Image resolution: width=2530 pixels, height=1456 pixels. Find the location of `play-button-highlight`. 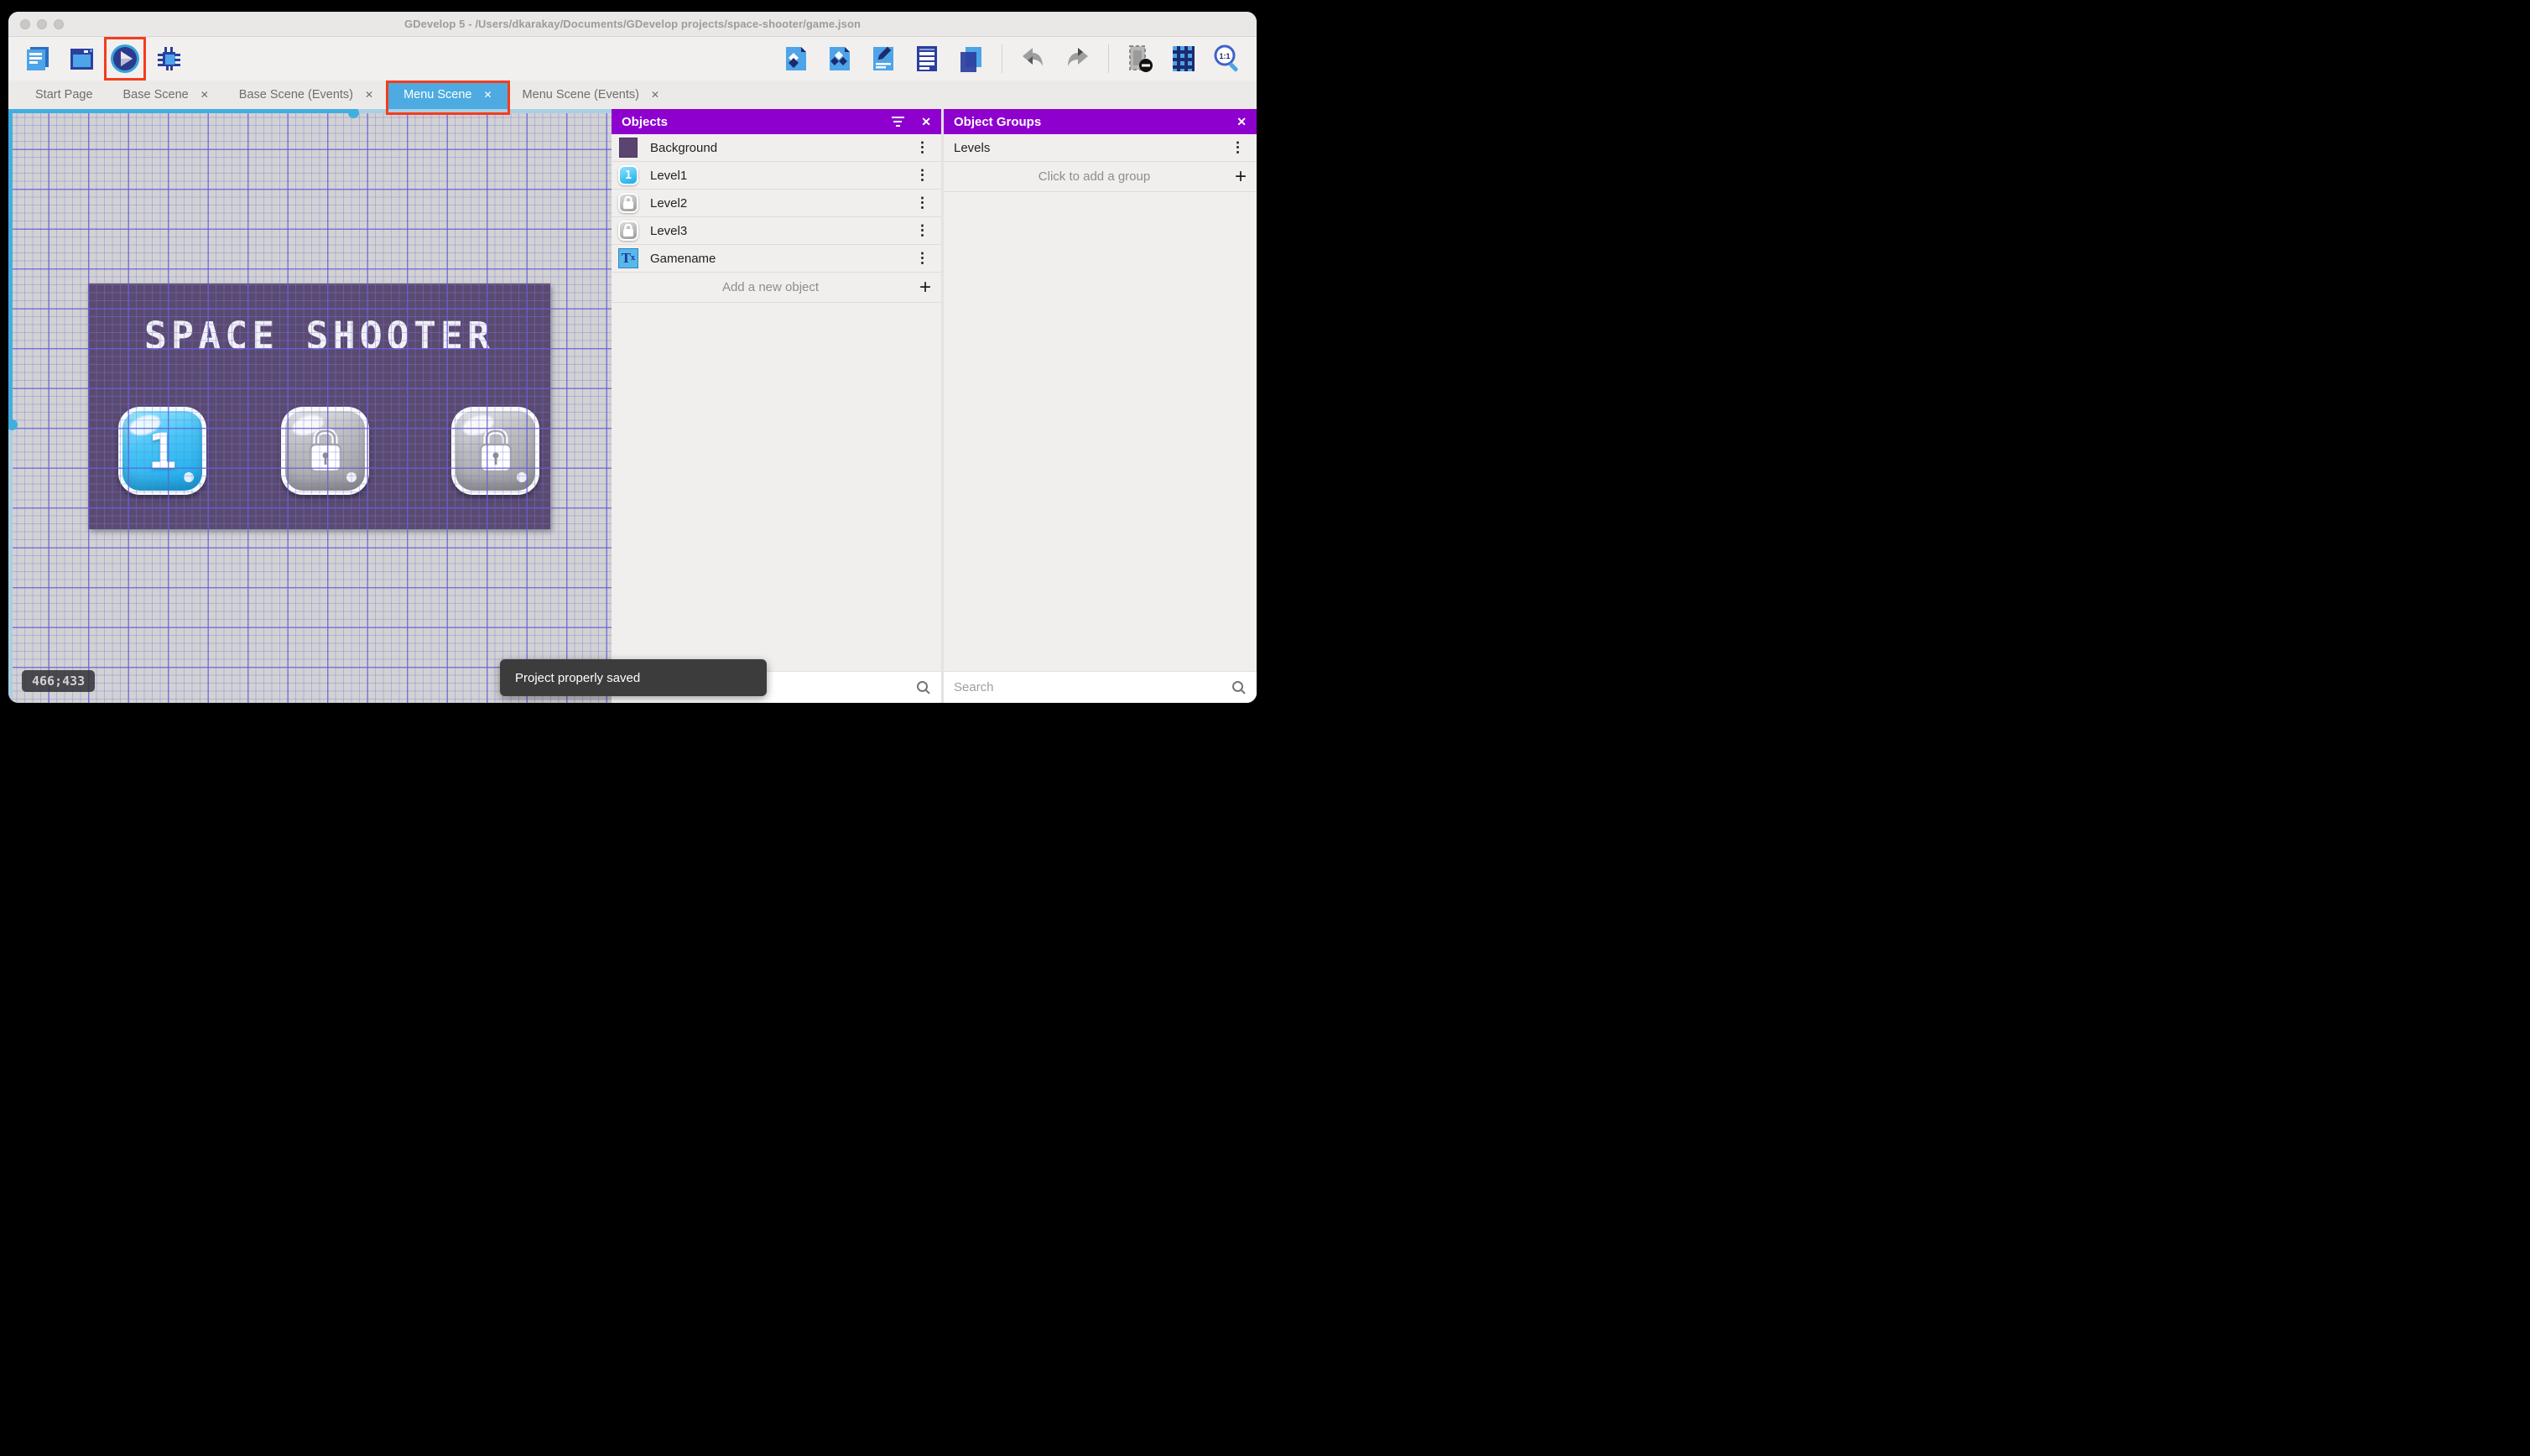

play-button-highlight is located at coordinates (125, 59).